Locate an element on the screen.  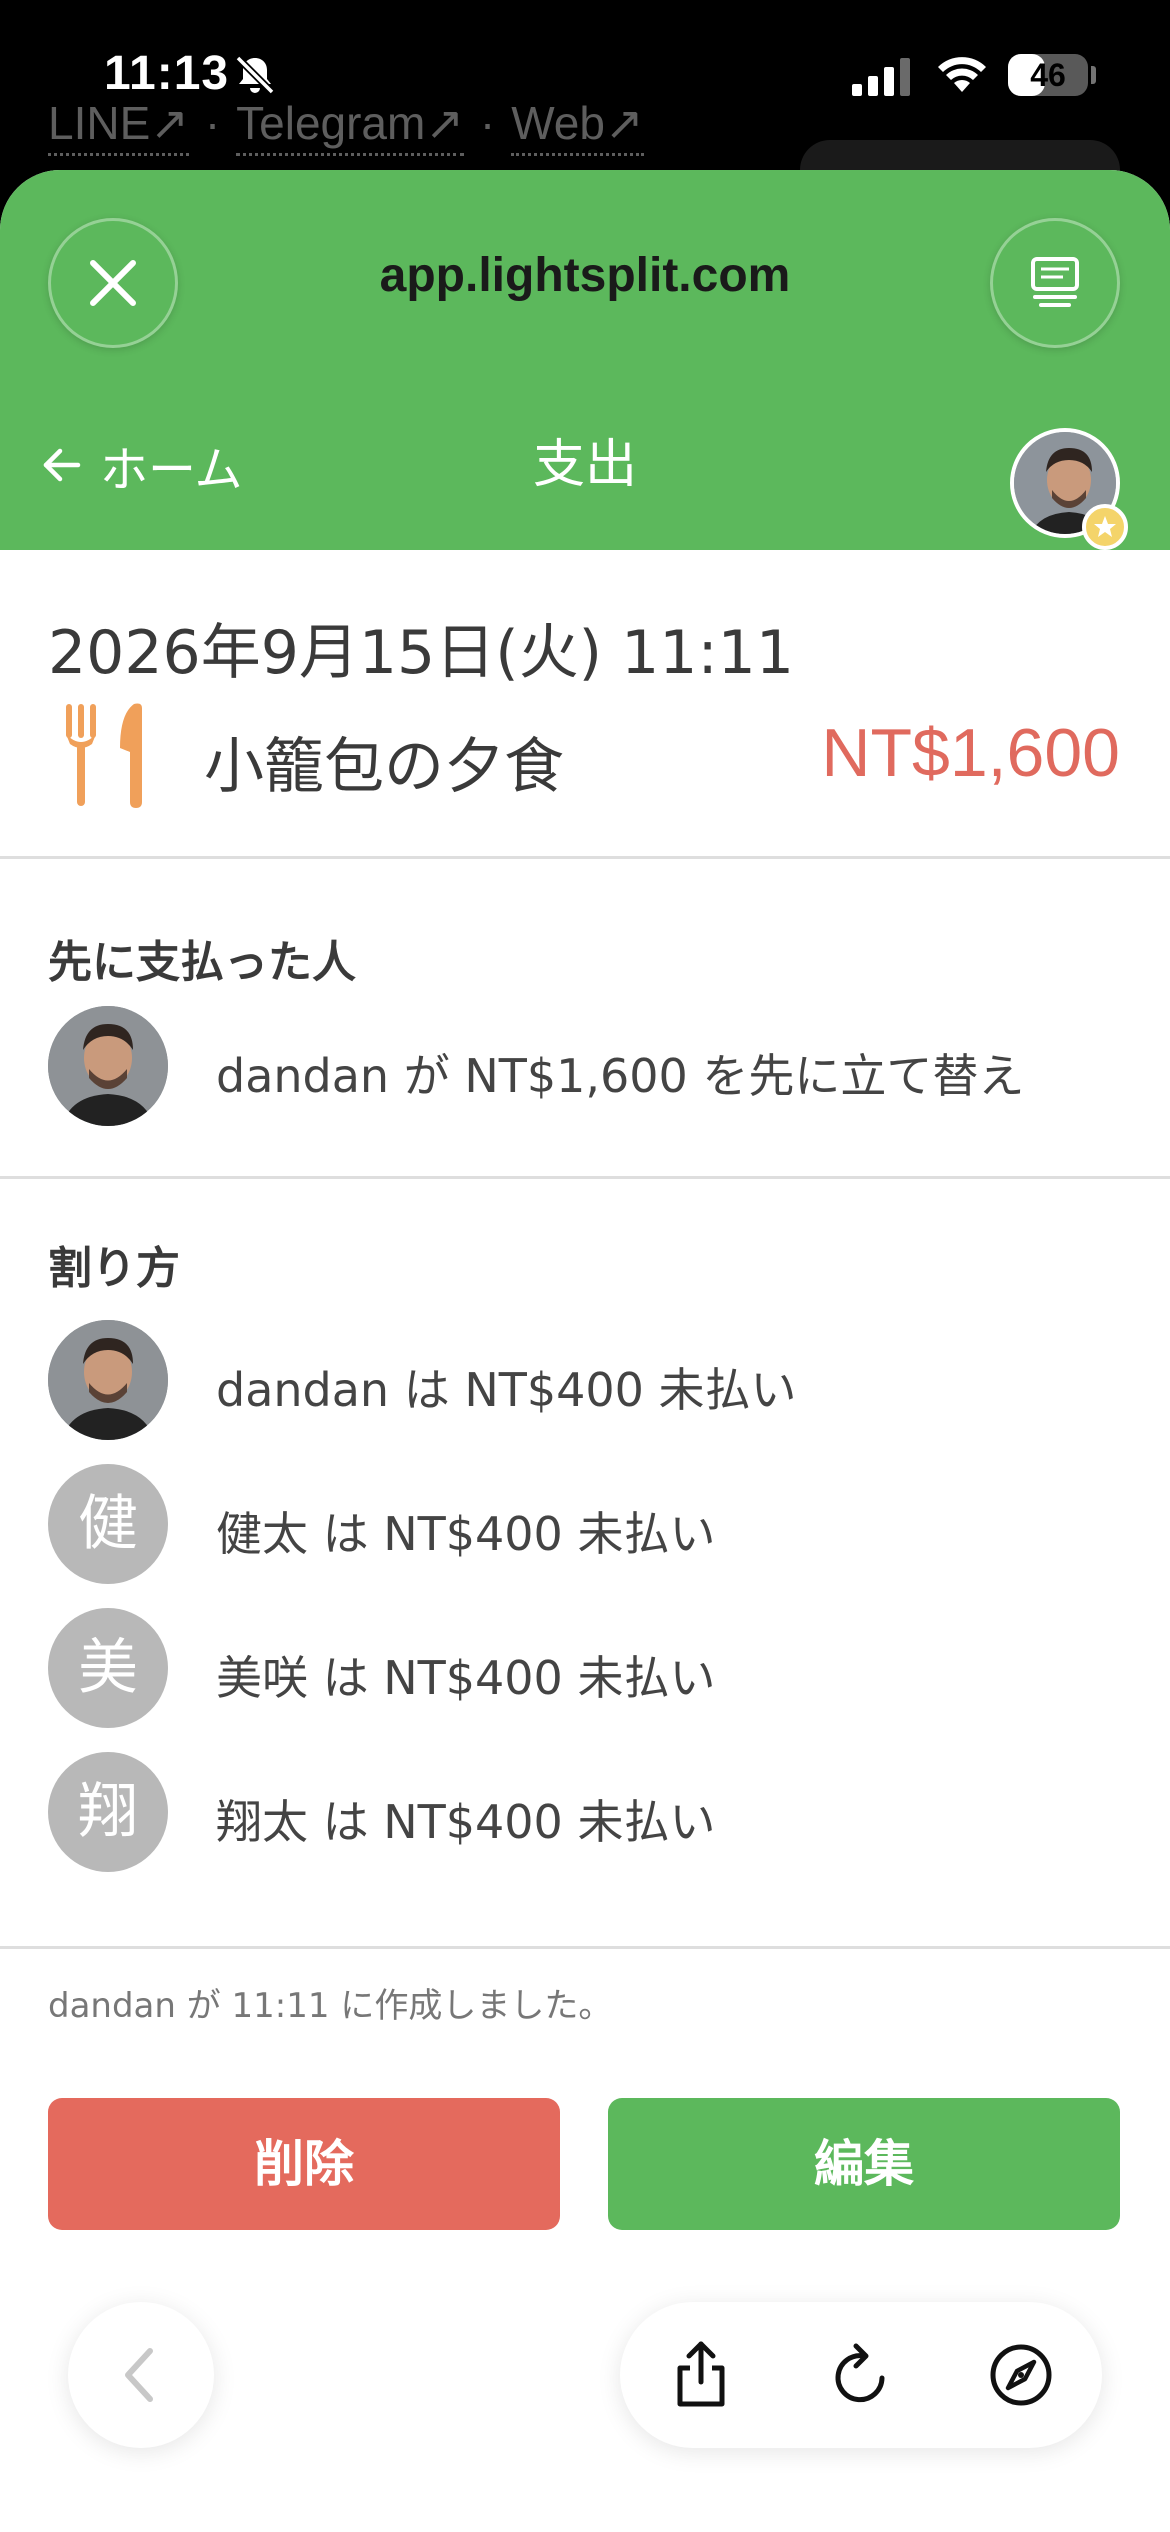
telegram-link: Telegram↗ is located at coordinates (350, 126).